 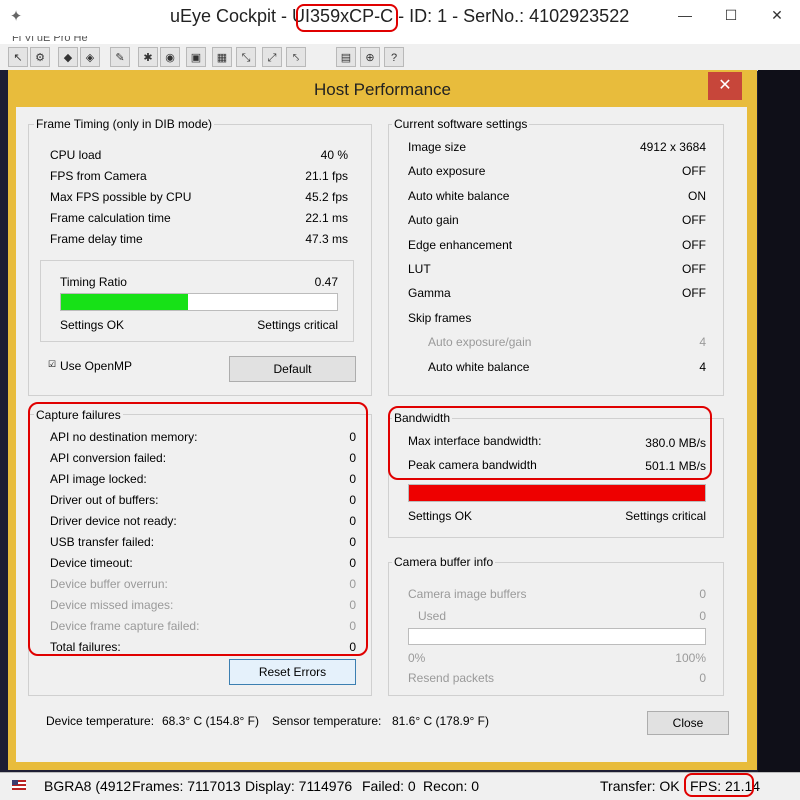 What do you see at coordinates (186, 786) in the screenshot?
I see `status-frames: Frames: 7117013` at bounding box center [186, 786].